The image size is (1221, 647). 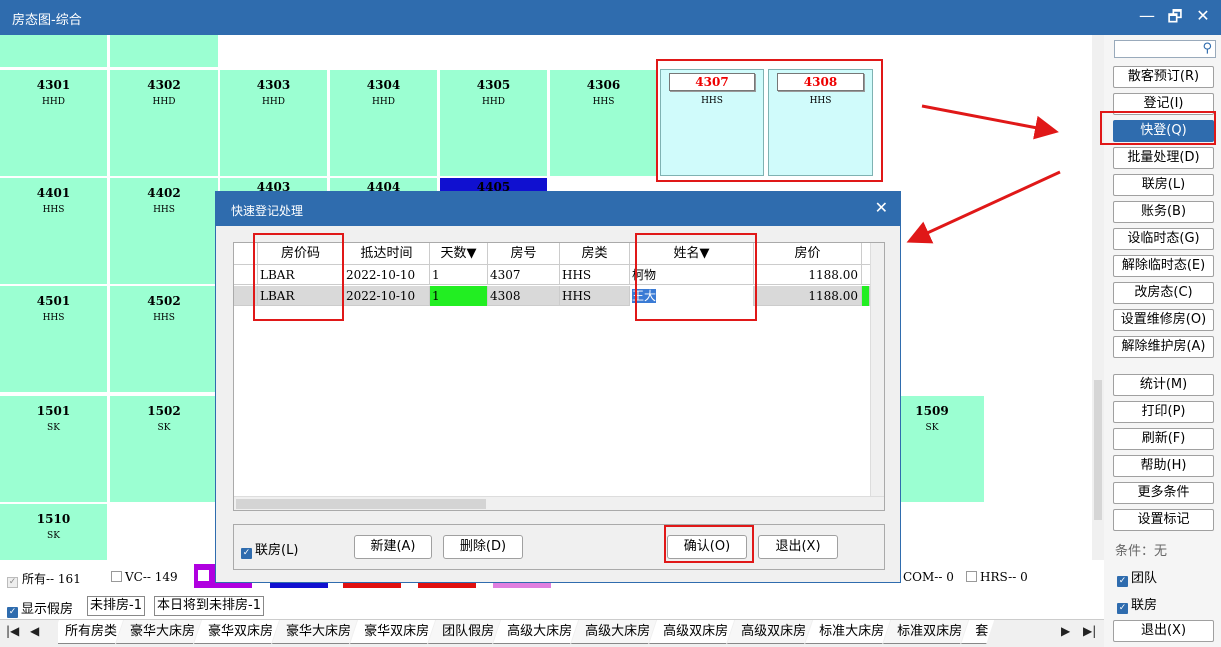 I want to click on annotation-arrows, so click(x=983, y=174).